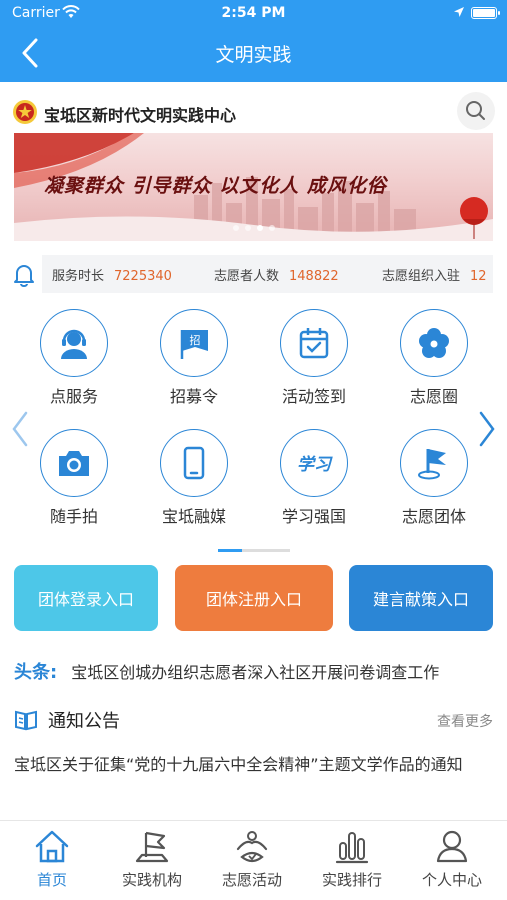  What do you see at coordinates (251, 880) in the screenshot?
I see `tab-label: 志愿活动` at bounding box center [251, 880].